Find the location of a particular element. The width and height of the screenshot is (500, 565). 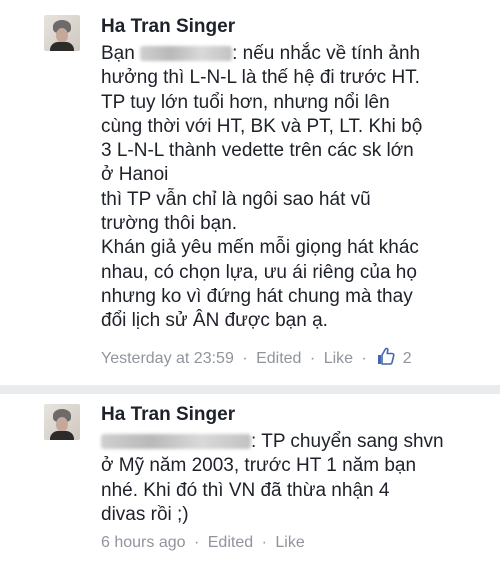

comment-prefix: Bạn is located at coordinates (118, 53).